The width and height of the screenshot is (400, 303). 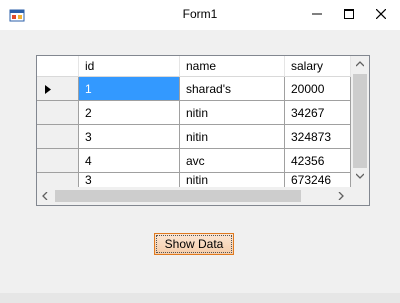 What do you see at coordinates (129, 66) in the screenshot?
I see `column-header-id: id` at bounding box center [129, 66].